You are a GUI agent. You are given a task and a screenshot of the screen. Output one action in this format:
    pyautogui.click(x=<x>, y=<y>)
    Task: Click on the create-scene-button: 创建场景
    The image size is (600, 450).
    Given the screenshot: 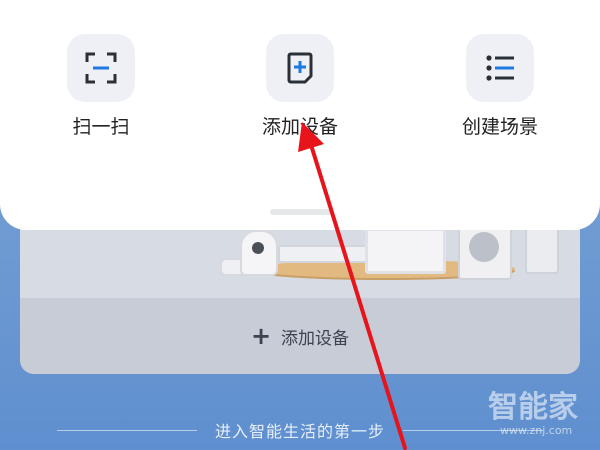 What is the action you would take?
    pyautogui.click(x=500, y=89)
    